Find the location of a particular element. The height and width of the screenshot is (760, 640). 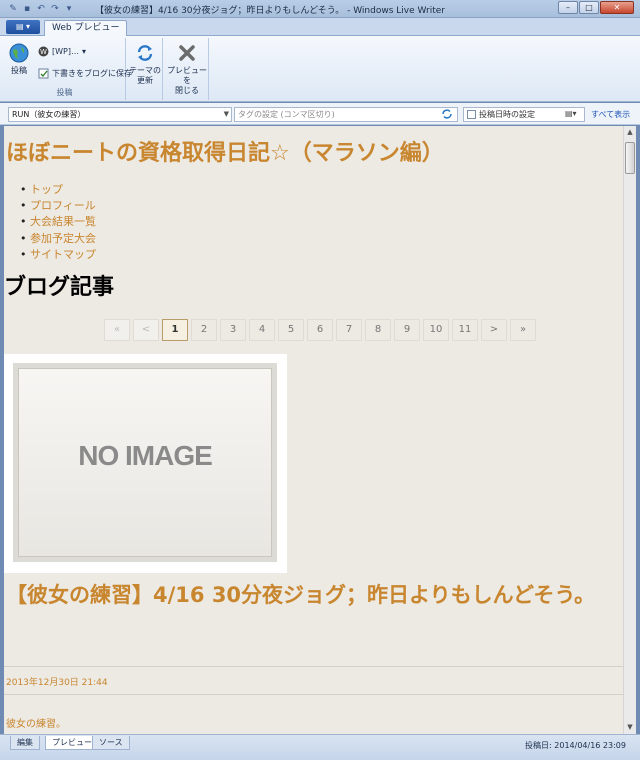

bottom-bar: 編集 プレビュー ソース 投稿日: 2014/04/16 23:09 is located at coordinates (320, 747).